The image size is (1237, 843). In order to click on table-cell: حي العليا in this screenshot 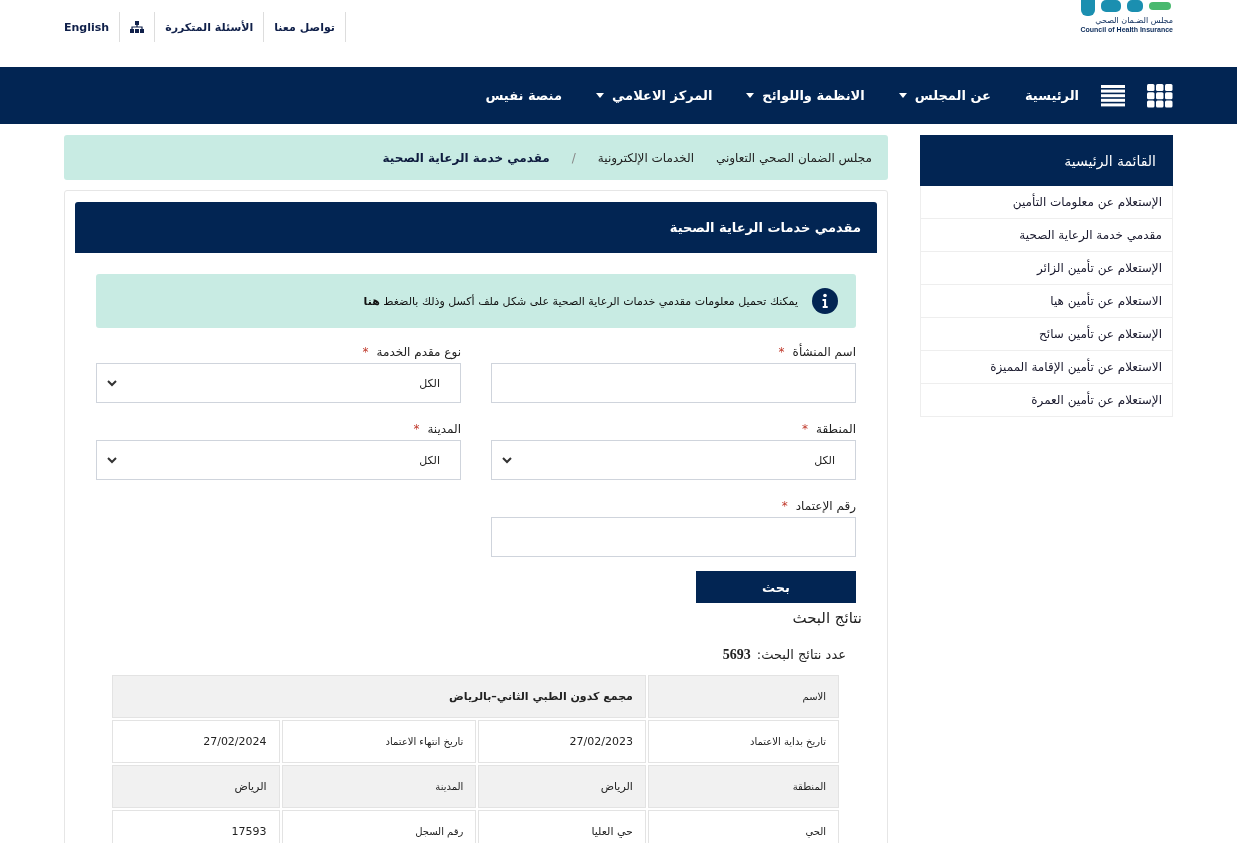, I will do `click(562, 826)`.